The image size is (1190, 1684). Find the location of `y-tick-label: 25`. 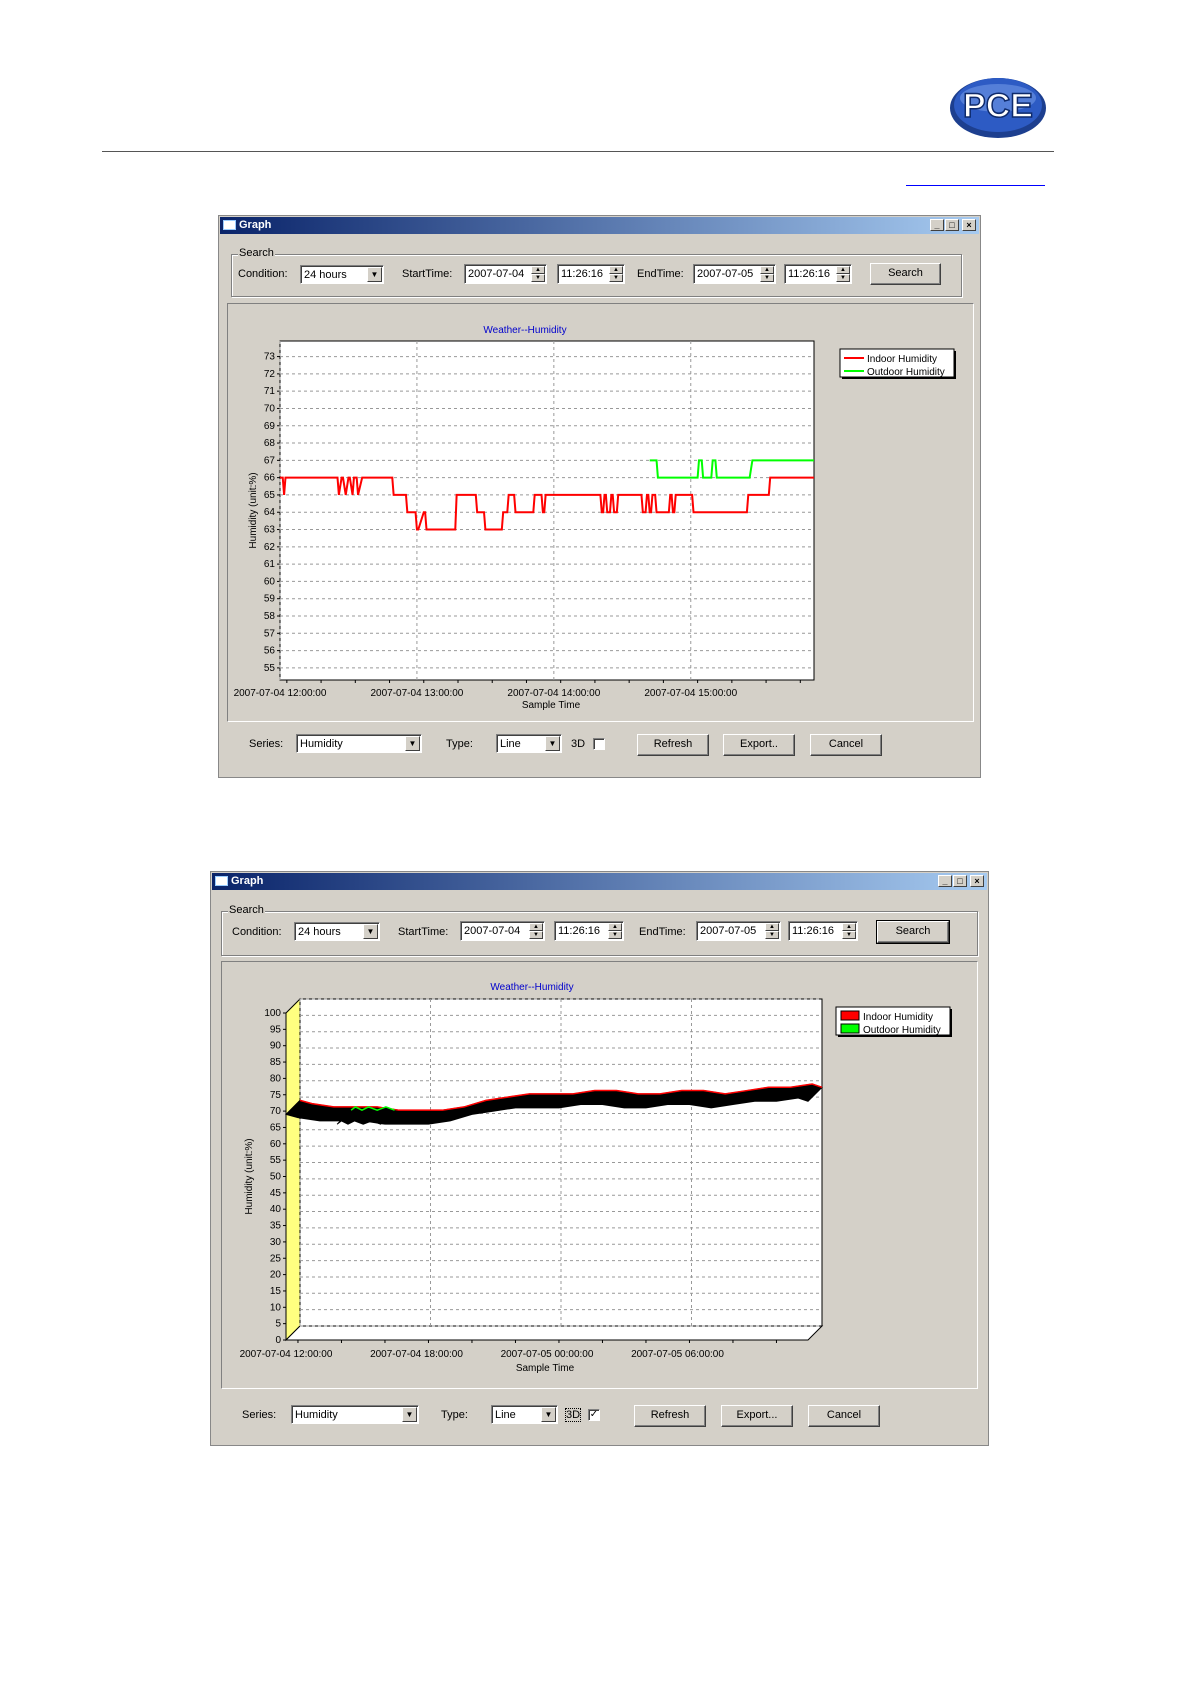

y-tick-label: 25 is located at coordinates (276, 1258).